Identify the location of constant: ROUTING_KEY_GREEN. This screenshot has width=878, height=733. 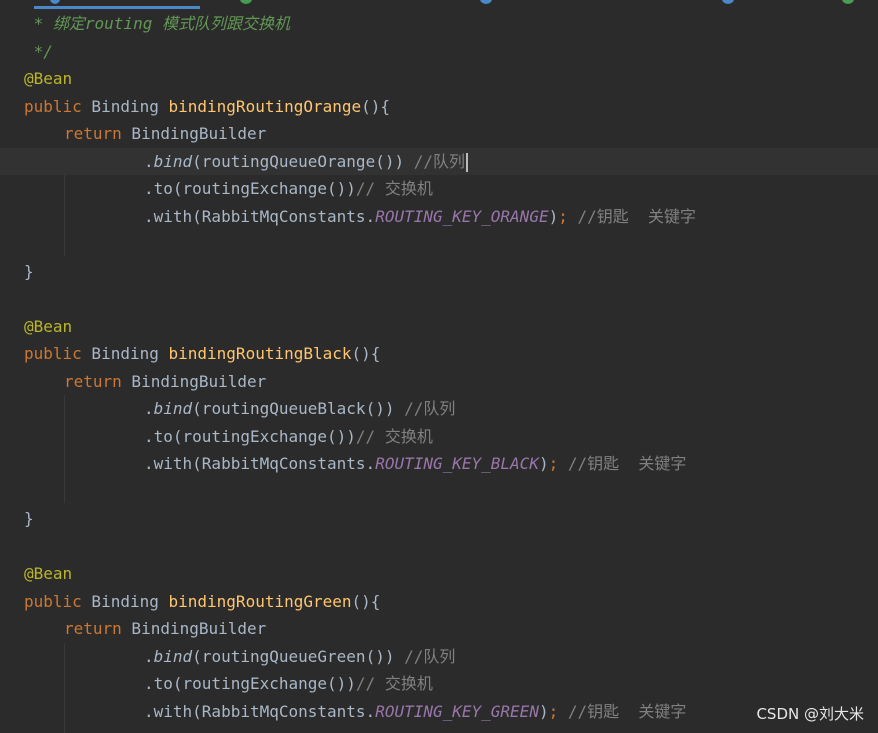
(457, 711).